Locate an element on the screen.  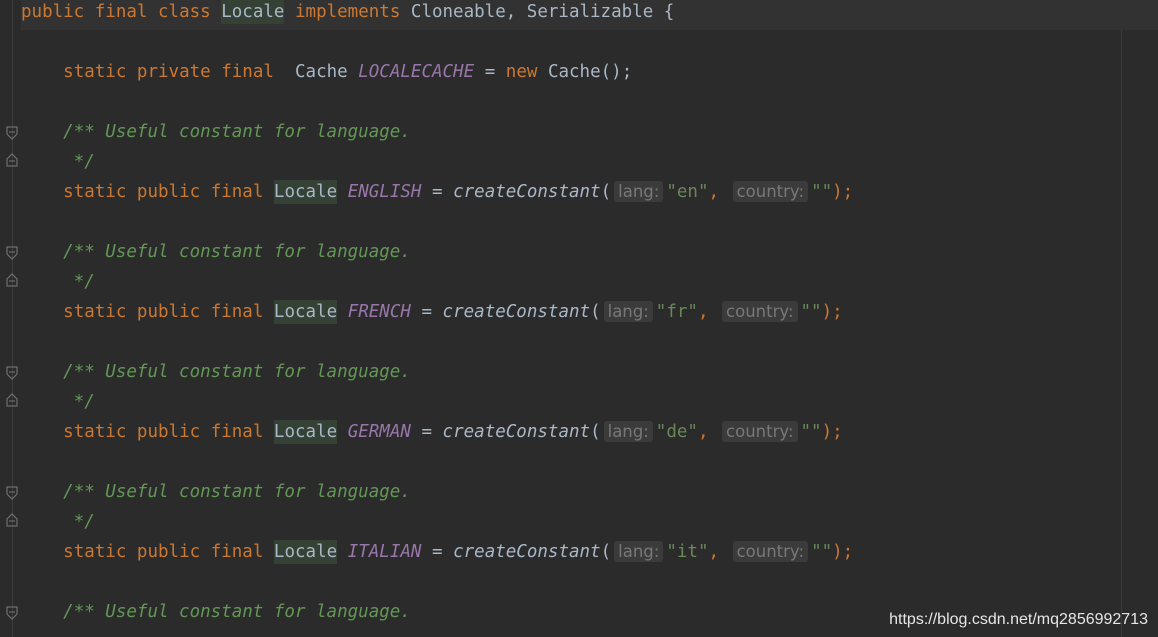
constant-name: GERMAN is located at coordinates (379, 432).